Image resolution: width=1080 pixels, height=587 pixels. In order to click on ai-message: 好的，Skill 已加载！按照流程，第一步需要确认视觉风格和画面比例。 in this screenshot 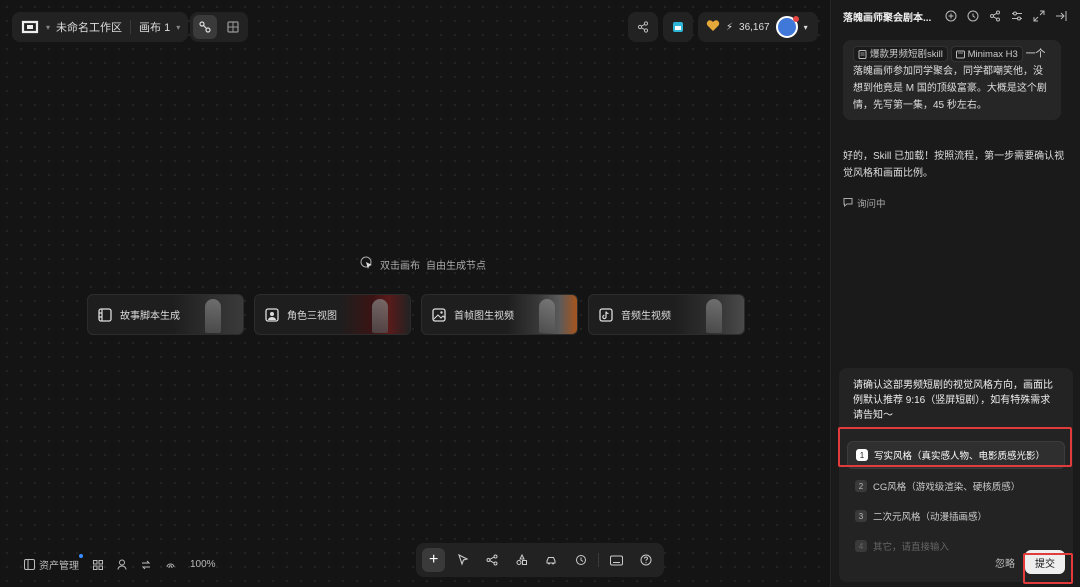, I will do `click(954, 165)`.